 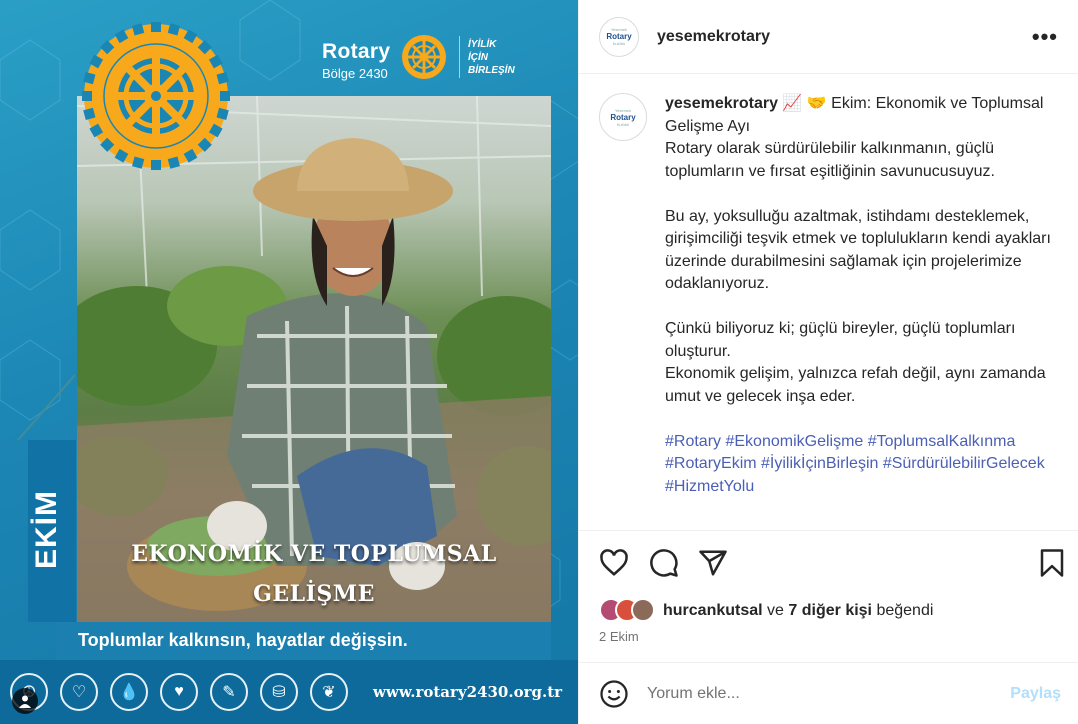 What do you see at coordinates (329, 692) in the screenshot?
I see `environment-icon: ❦` at bounding box center [329, 692].